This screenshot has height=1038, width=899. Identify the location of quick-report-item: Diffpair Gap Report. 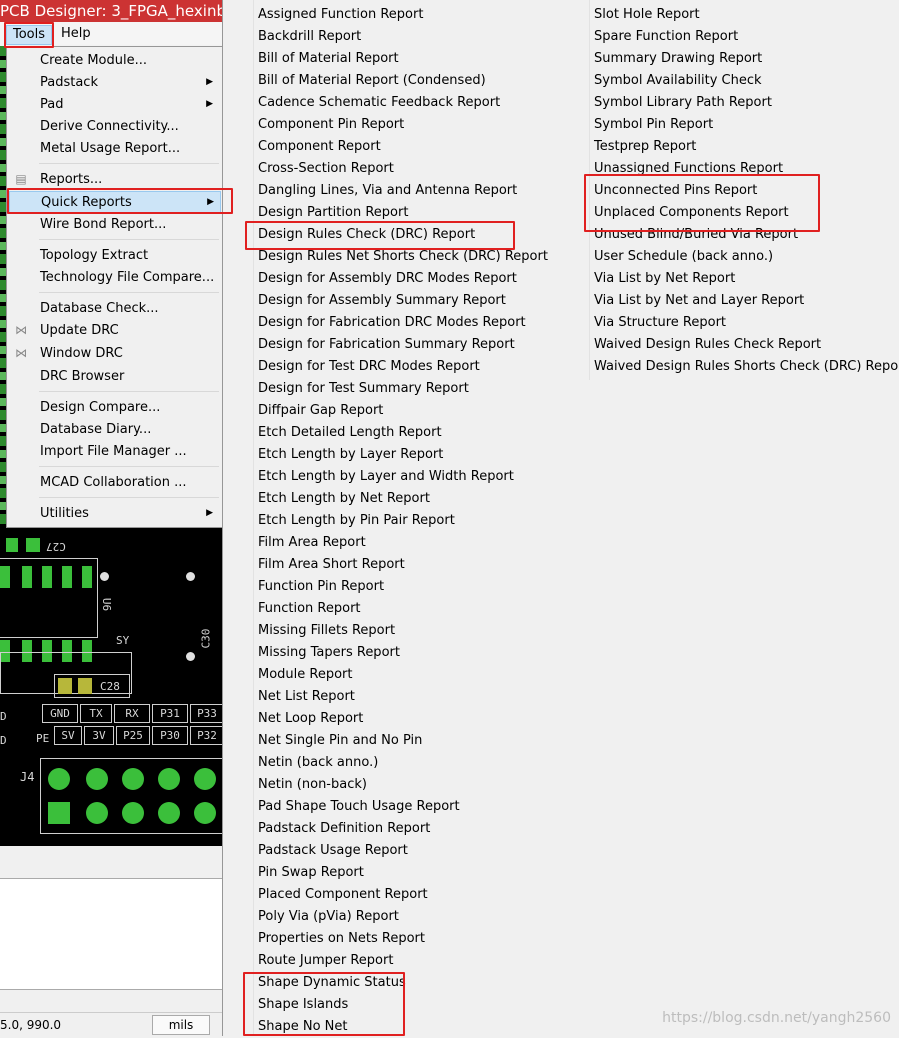
(403, 411).